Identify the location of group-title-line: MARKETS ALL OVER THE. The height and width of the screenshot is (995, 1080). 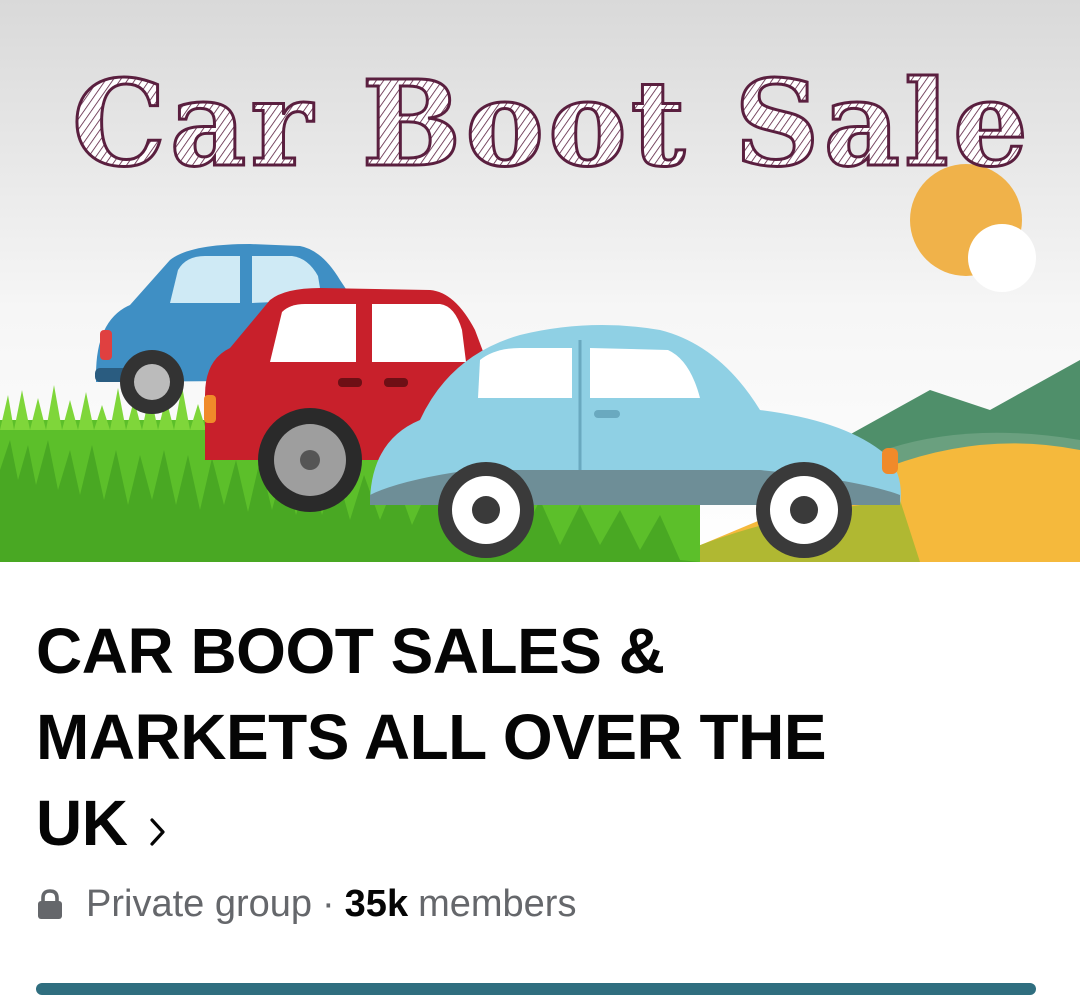
(431, 737).